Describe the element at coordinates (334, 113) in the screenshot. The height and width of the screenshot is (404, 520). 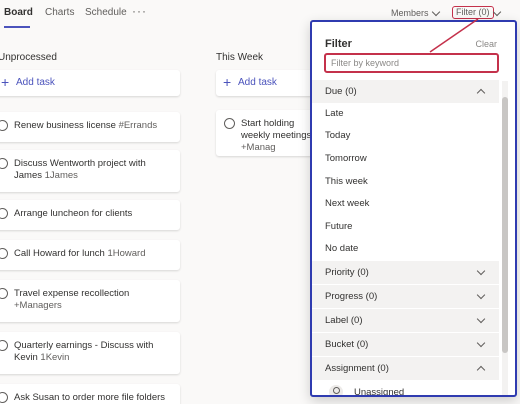
I see `due-option-late: Late` at that location.